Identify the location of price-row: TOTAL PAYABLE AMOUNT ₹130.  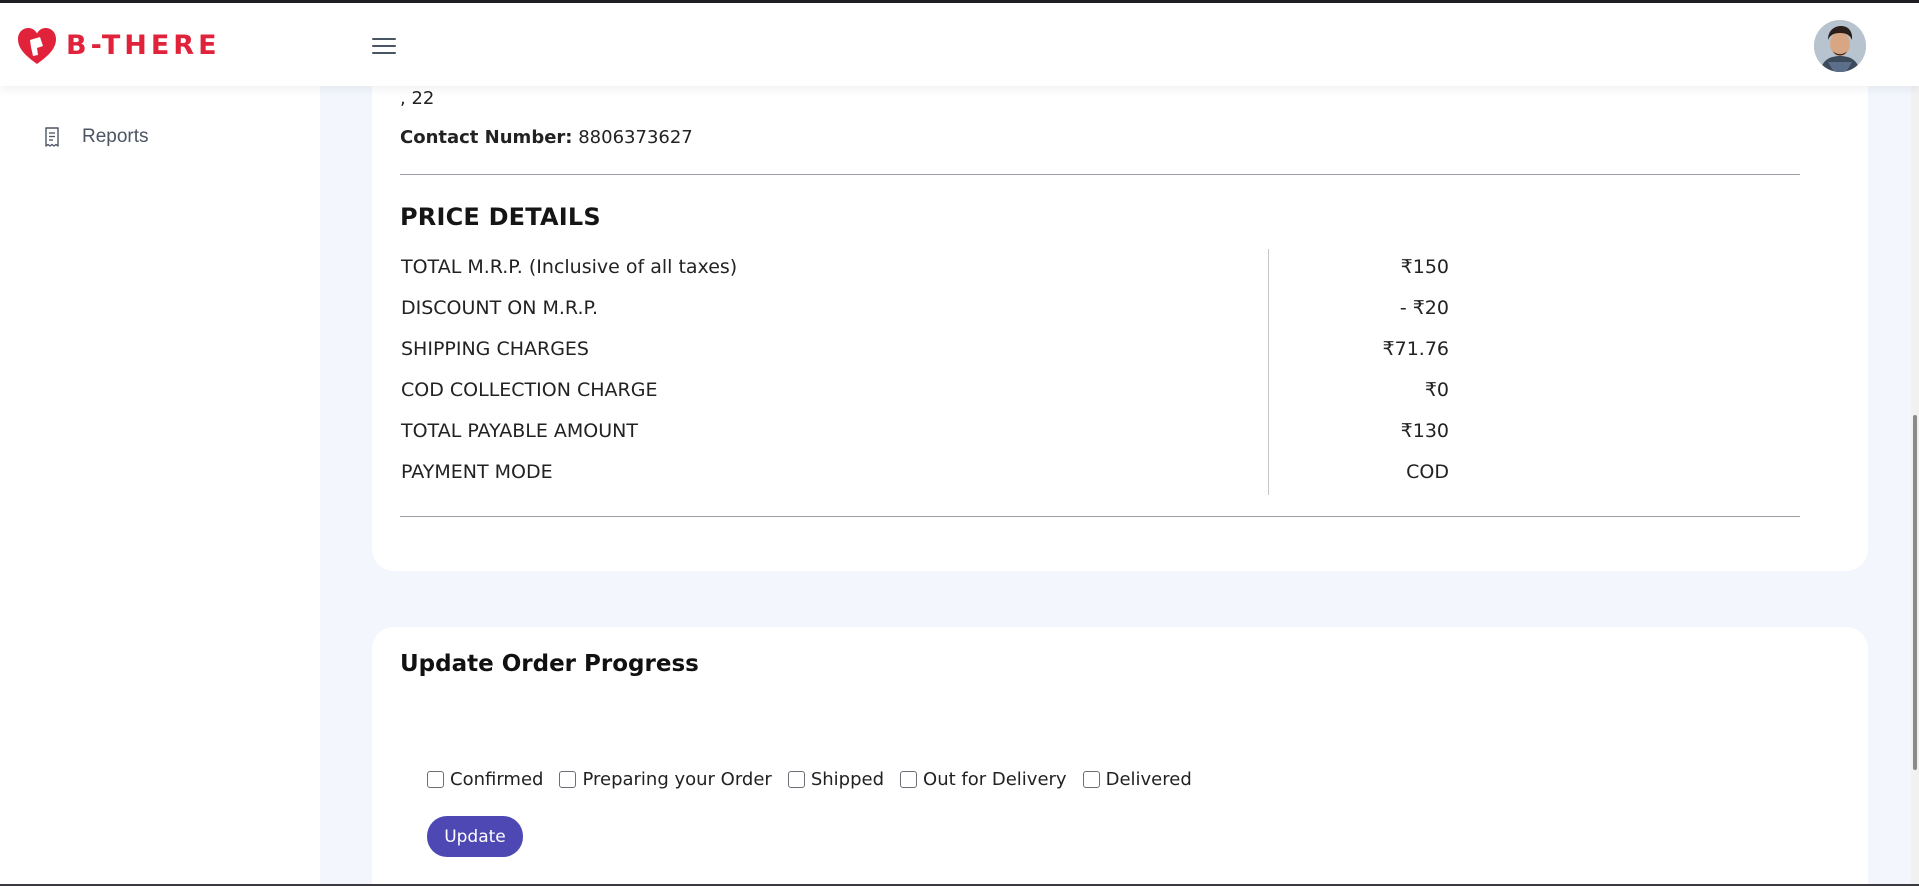
(925, 440).